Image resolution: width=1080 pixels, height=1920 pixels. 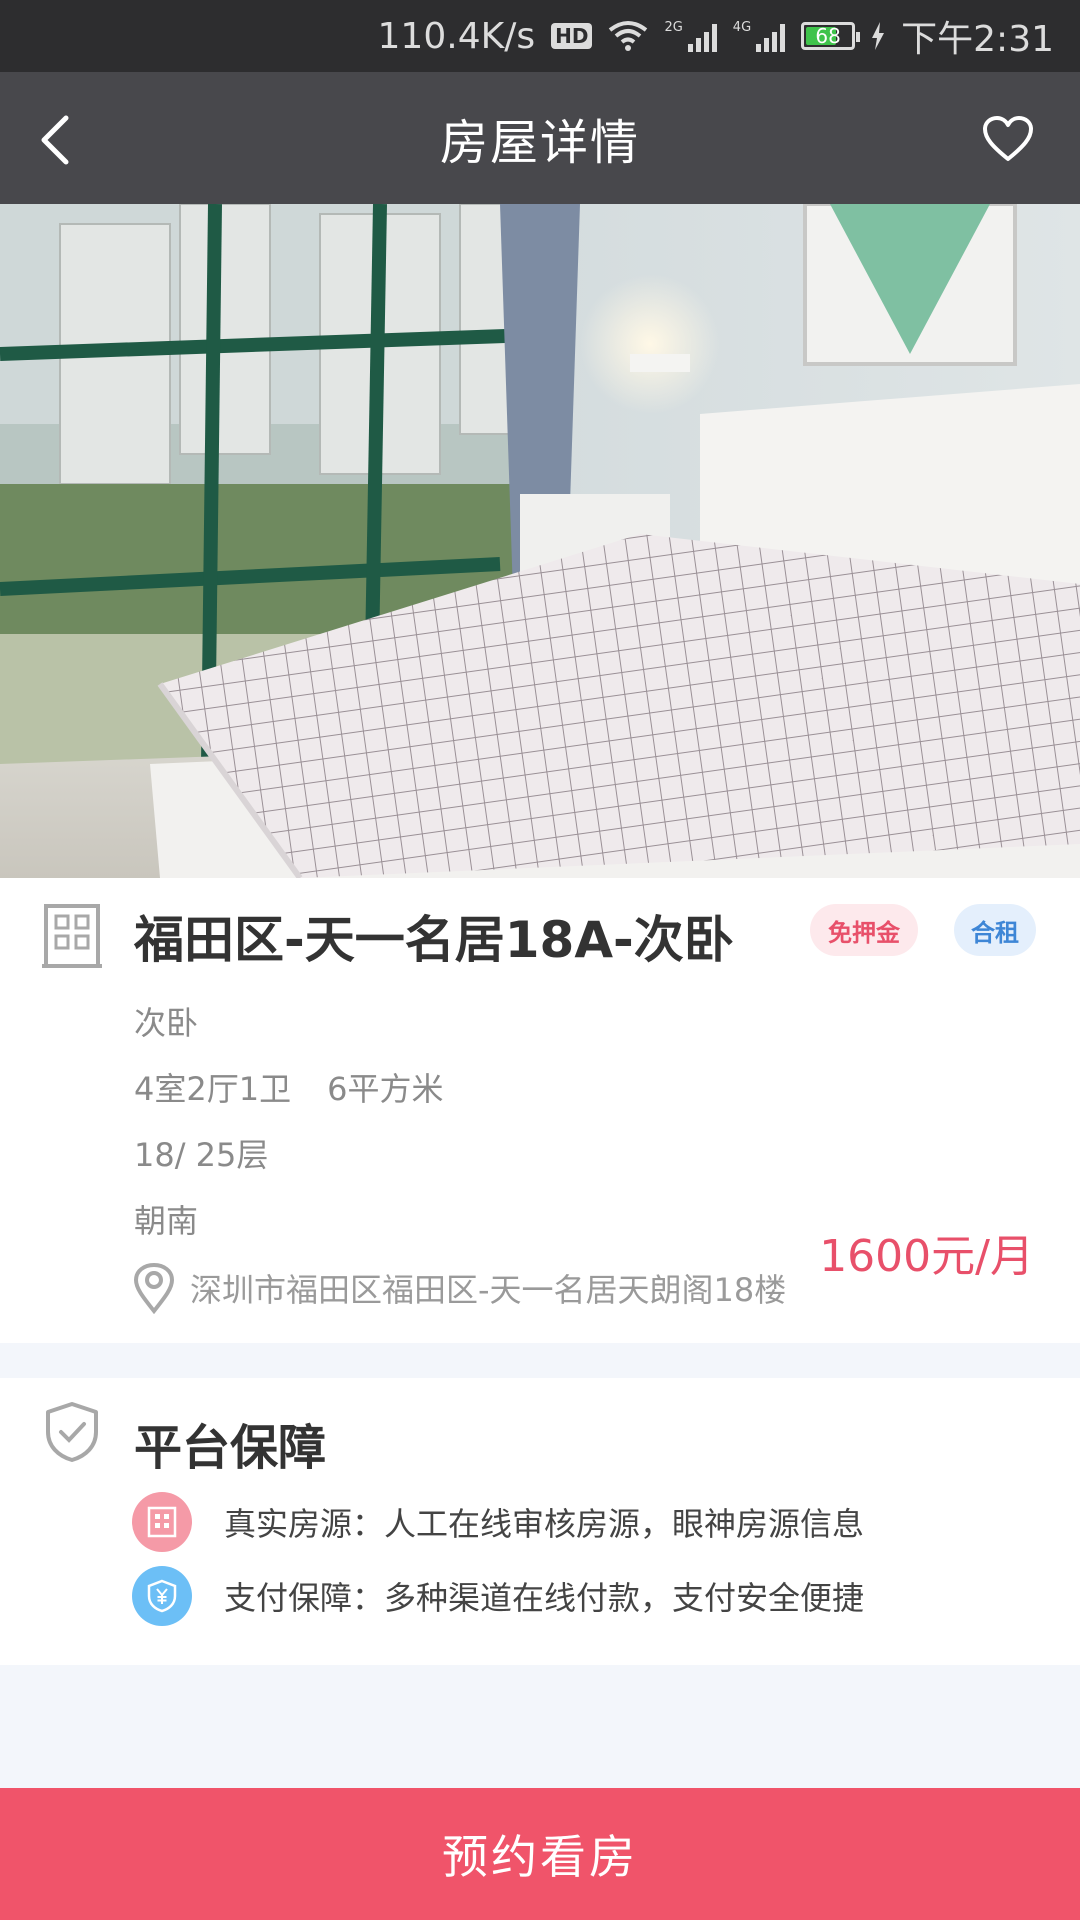 I want to click on network-speed: 110.4K/s, so click(x=456, y=36).